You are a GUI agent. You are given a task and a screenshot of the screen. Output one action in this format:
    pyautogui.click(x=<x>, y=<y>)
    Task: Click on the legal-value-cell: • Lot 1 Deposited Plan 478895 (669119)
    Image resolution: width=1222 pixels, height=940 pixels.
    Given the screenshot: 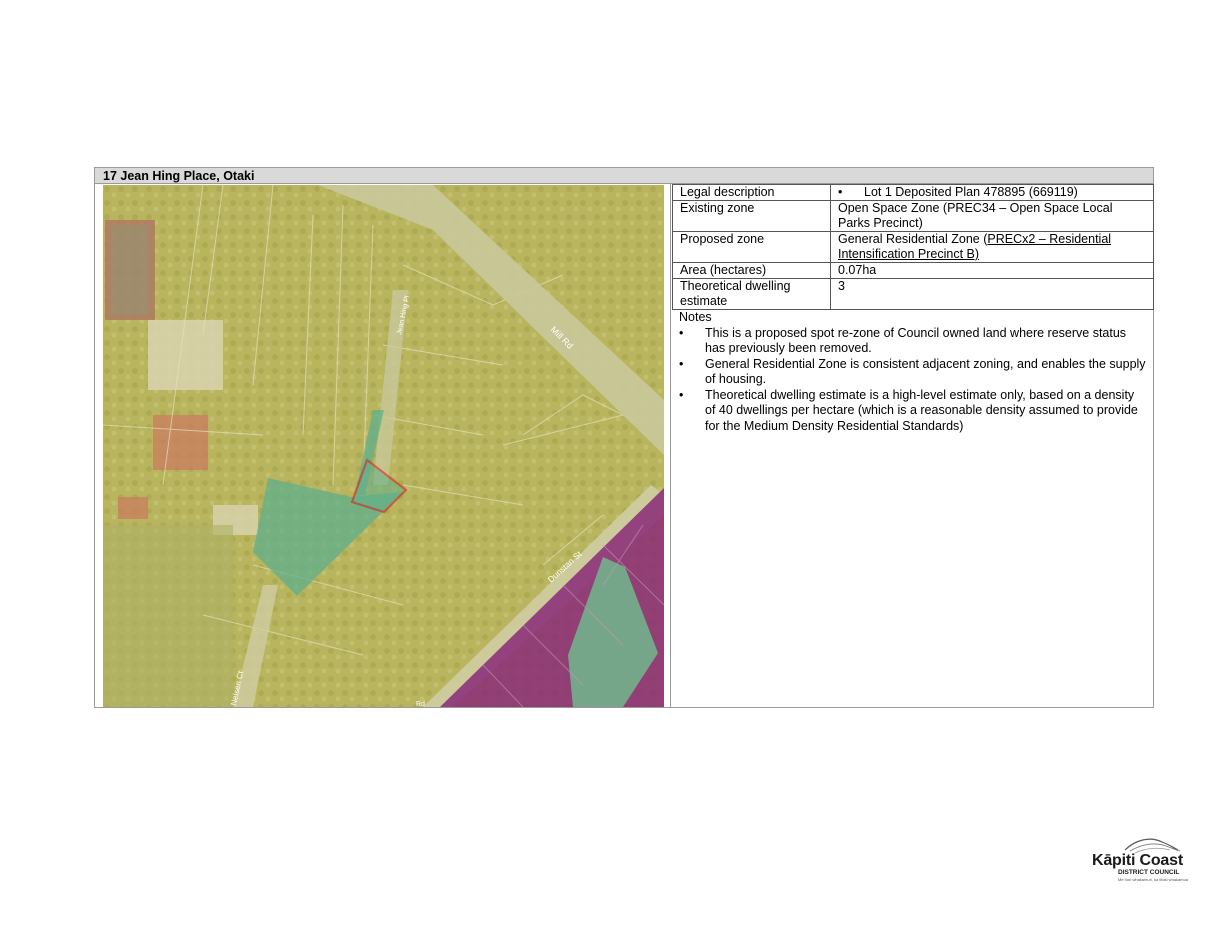 What is the action you would take?
    pyautogui.click(x=992, y=192)
    